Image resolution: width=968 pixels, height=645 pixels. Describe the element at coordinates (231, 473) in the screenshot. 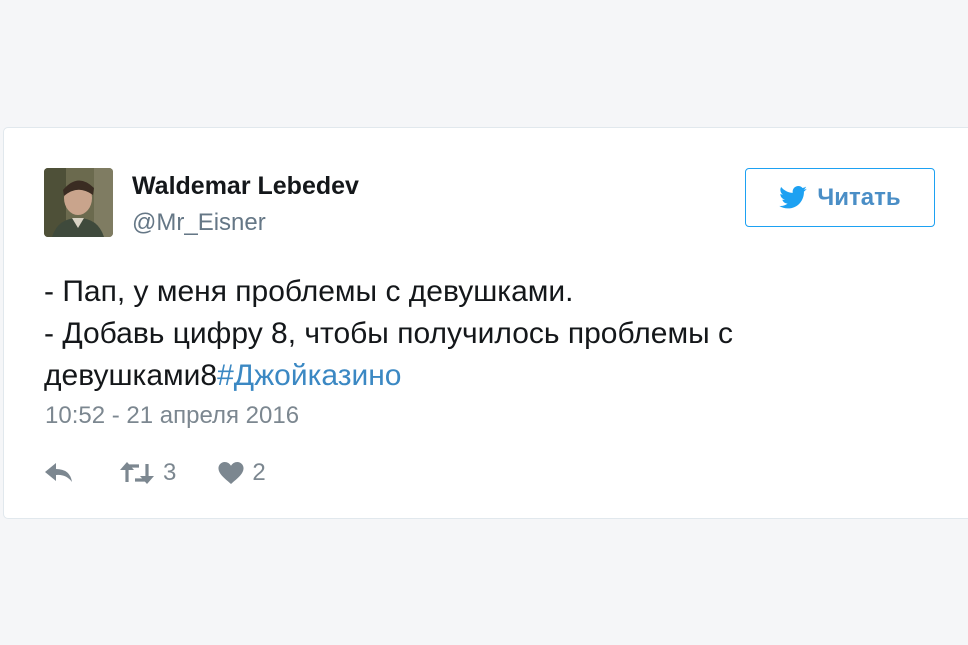

I see `heart-icon` at that location.